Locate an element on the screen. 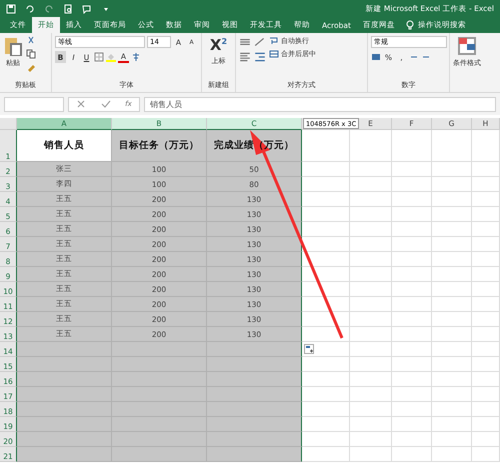 Image resolution: width=500 pixels, height=467 pixels. phonetic-icon is located at coordinates (136, 57).